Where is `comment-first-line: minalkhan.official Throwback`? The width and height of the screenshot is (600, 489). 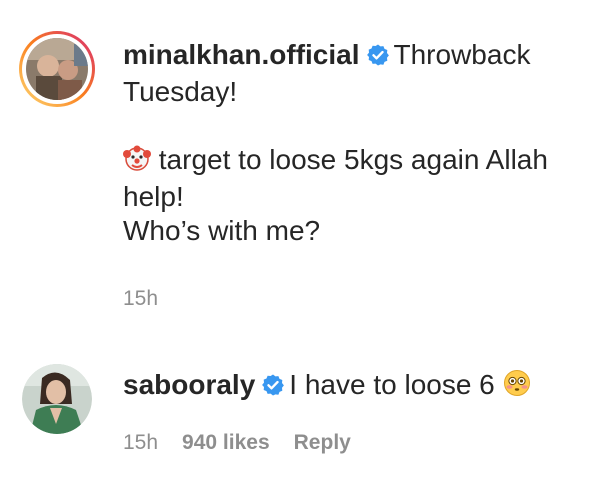 comment-first-line: minalkhan.official Throwback is located at coordinates (353, 56).